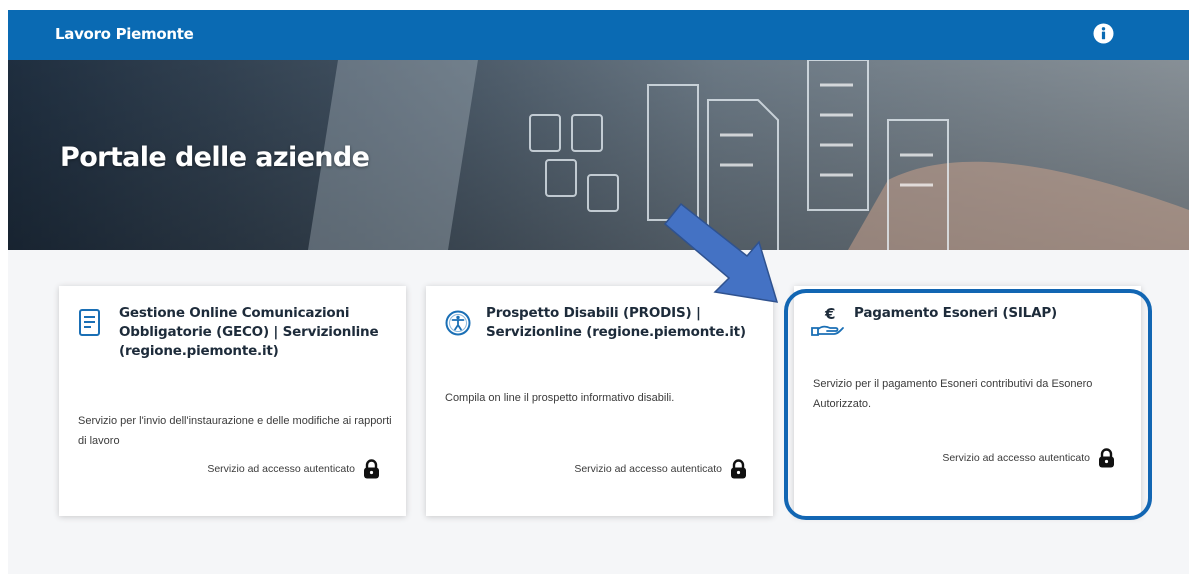  What do you see at coordinates (215, 157) in the screenshot?
I see `hero-title: Portale delle aziende` at bounding box center [215, 157].